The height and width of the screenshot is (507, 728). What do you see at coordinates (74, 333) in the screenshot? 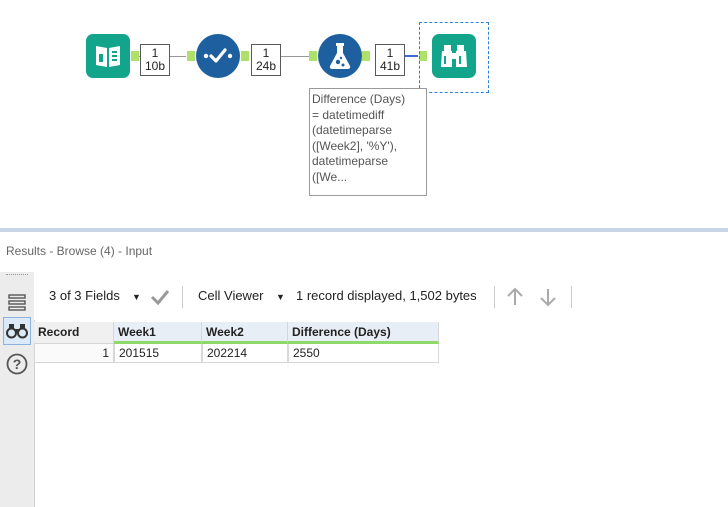
I see `column-header-record: Record` at bounding box center [74, 333].